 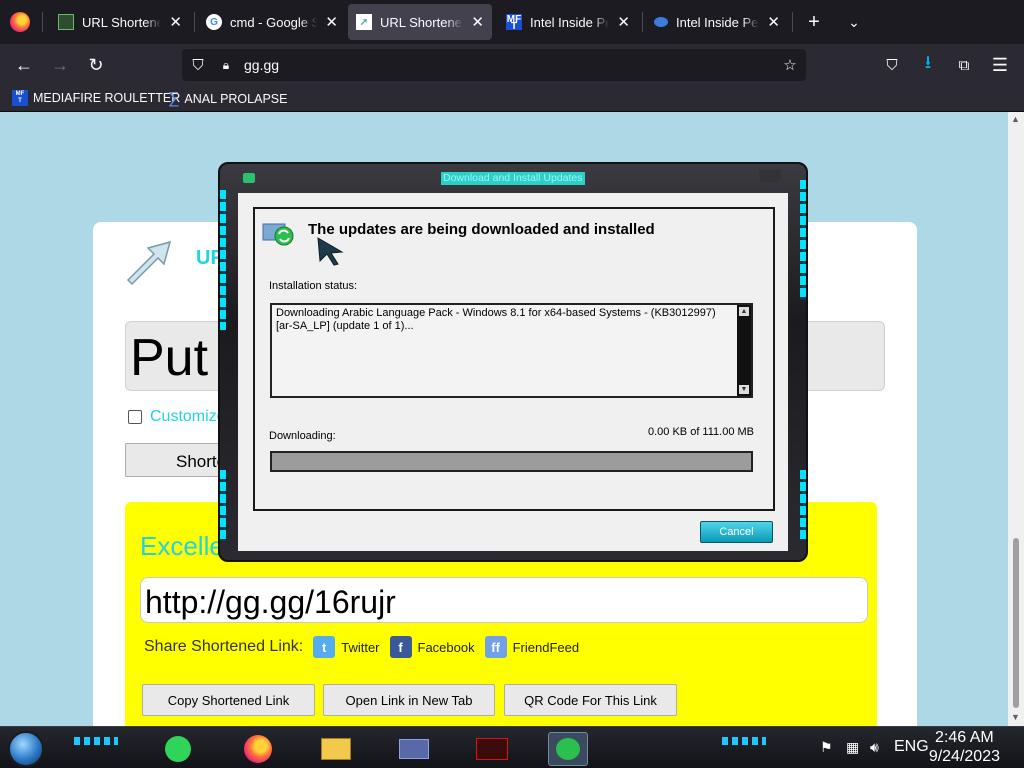 I want to click on tab-google-search: G cmd - Google Sea ✕, so click(x=272, y=22).